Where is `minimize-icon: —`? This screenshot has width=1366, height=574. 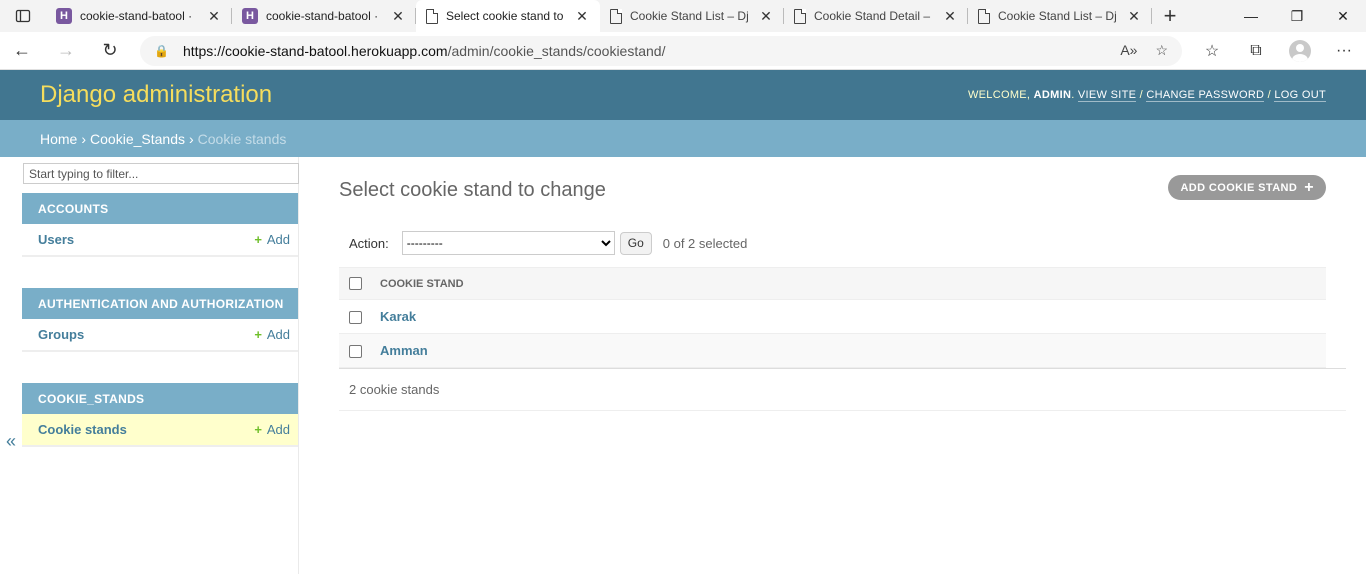
minimize-icon: — is located at coordinates (1251, 16).